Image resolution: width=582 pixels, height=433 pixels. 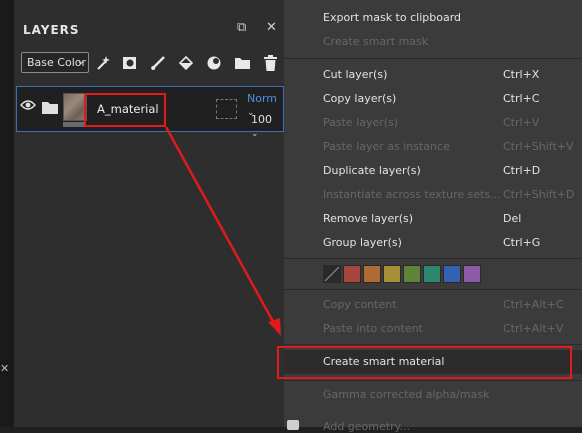 I want to click on annotation-arrow, so click(x=222, y=231).